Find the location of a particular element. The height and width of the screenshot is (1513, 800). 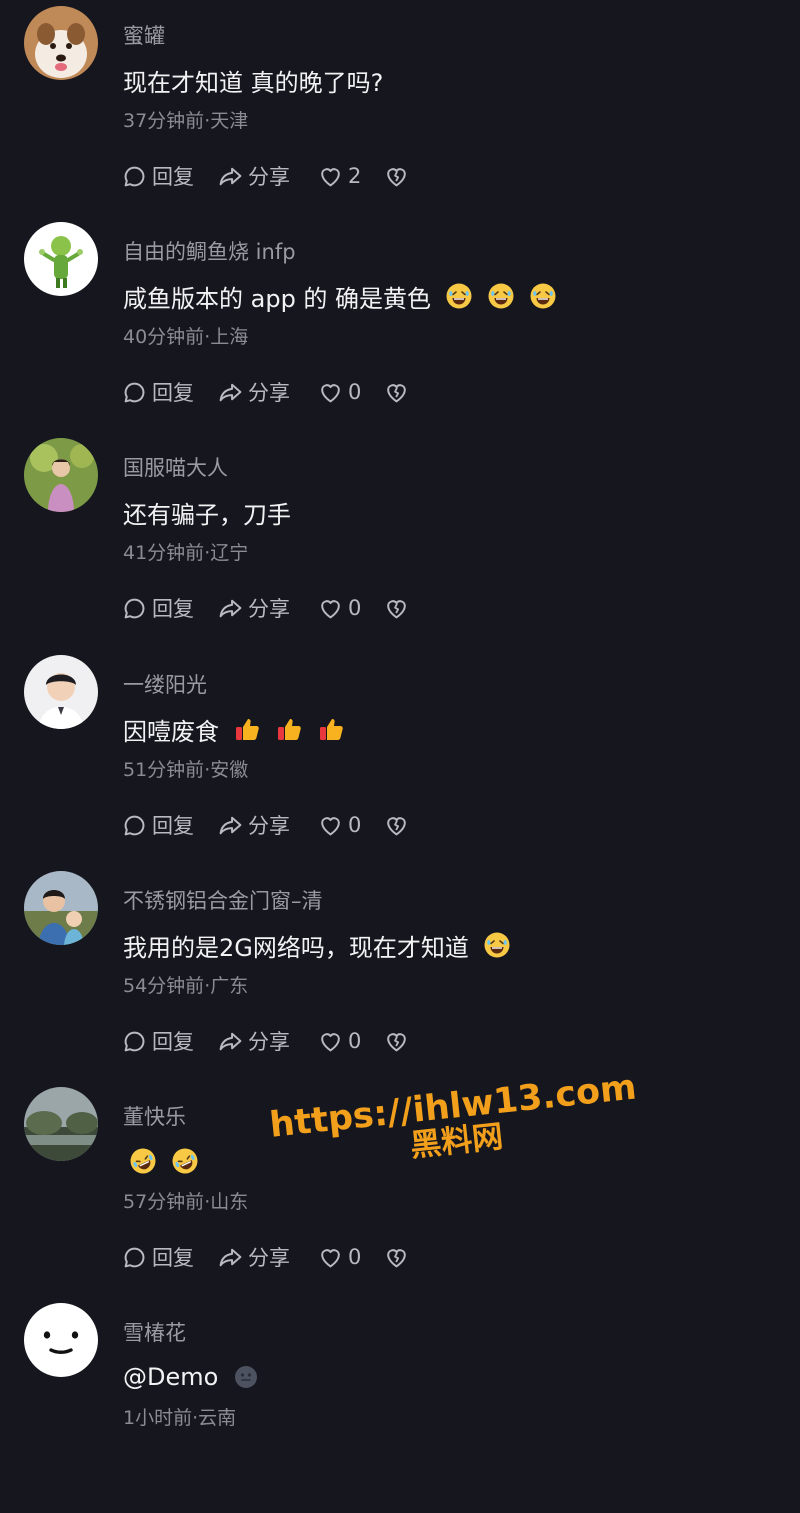

username: 雪椿花 is located at coordinates (154, 1332).